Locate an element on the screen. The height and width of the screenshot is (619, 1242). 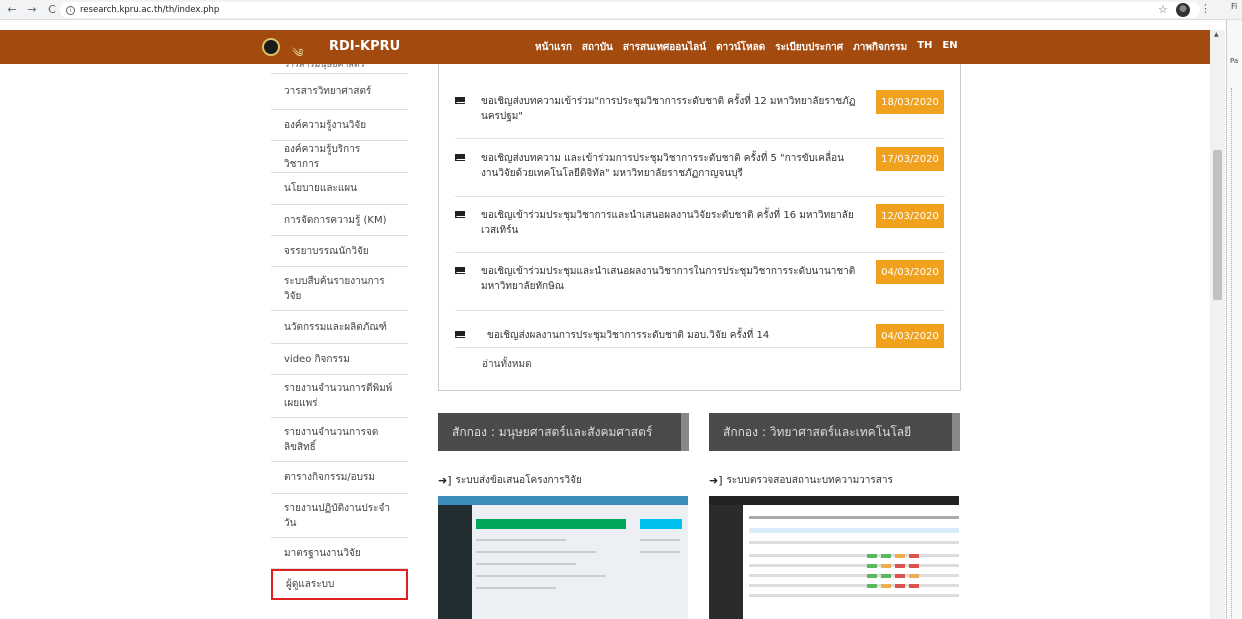
cluster-banner-science: สักกอง : วิทยาศาสตร์และเทคโนโลยี is located at coordinates (834, 432).